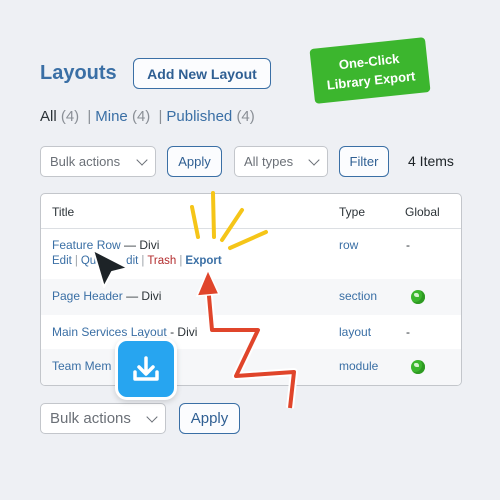 This screenshot has height=500, width=500. I want to click on red-arrow-icon, so click(246, 338).